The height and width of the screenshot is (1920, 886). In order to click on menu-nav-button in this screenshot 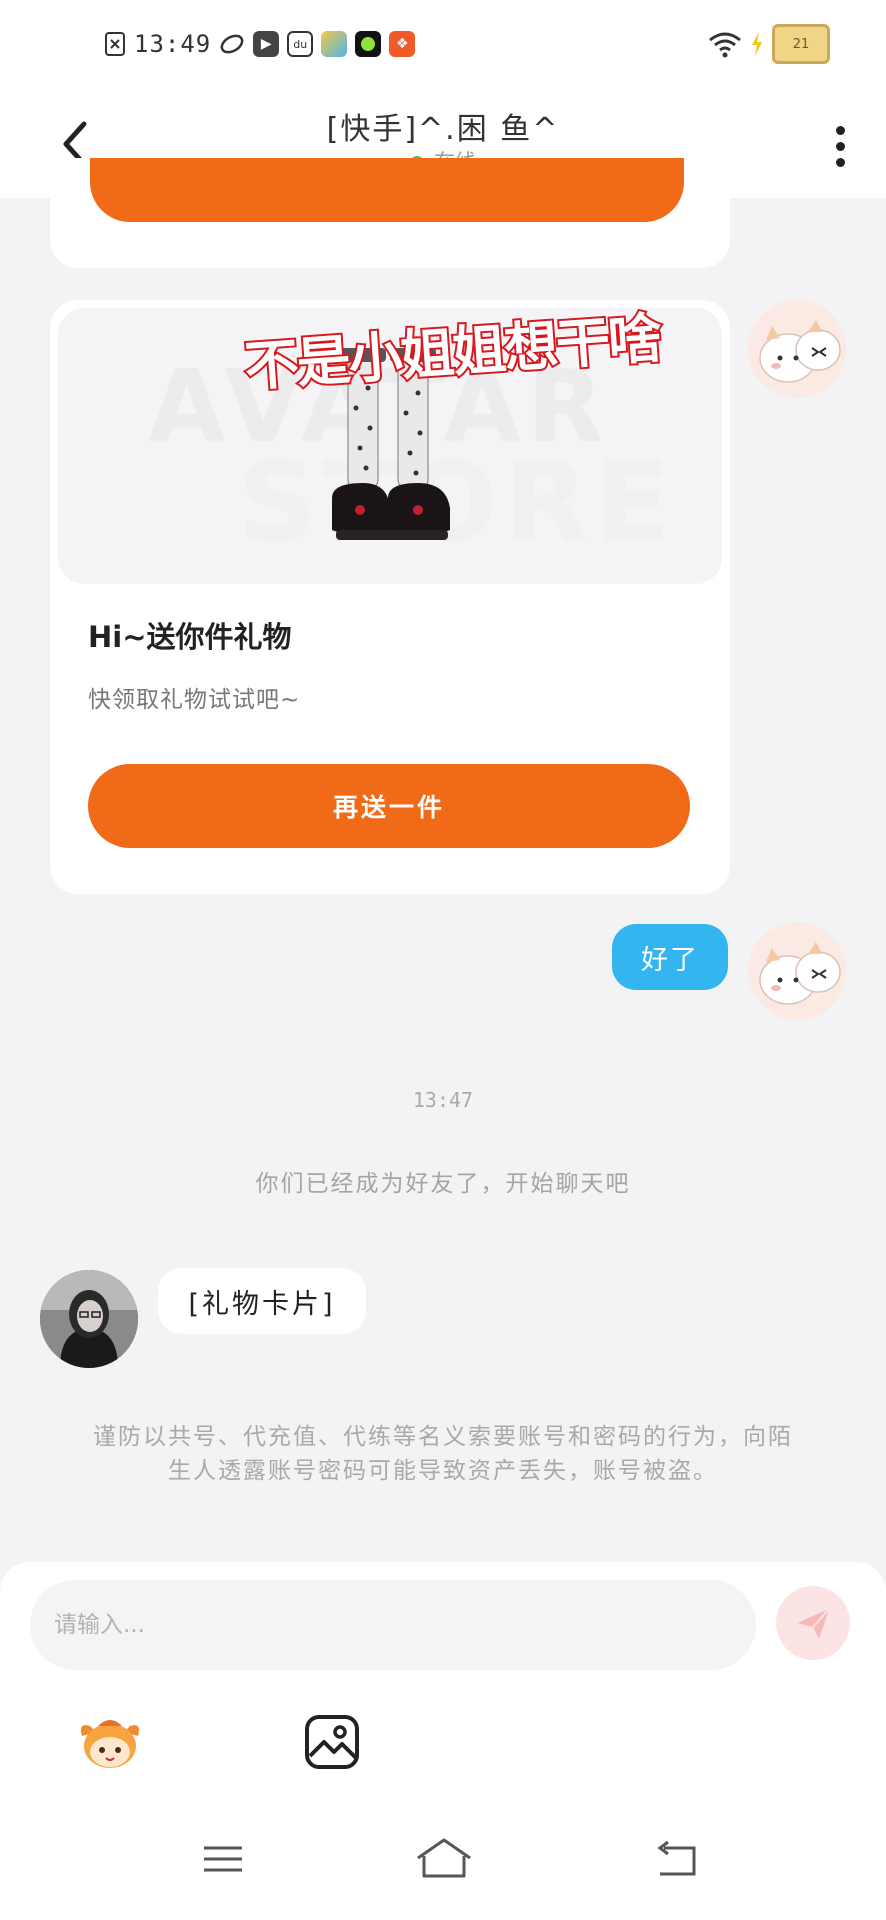, I will do `click(223, 1859)`.